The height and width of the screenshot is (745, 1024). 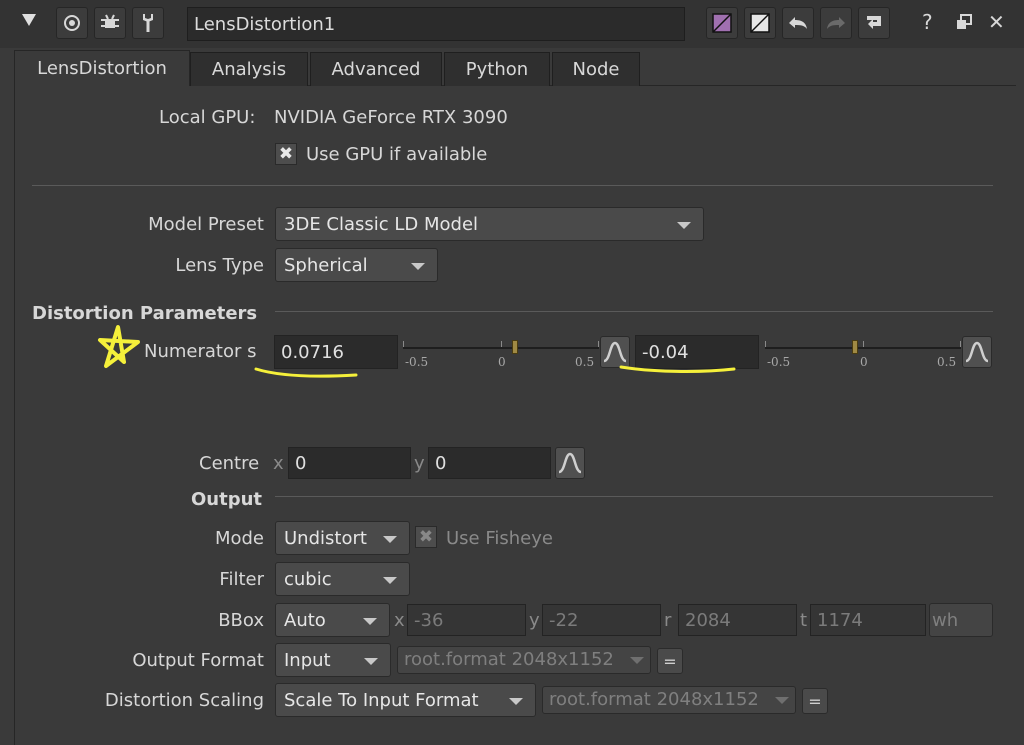 What do you see at coordinates (184, 700) in the screenshot?
I see `distortion-scaling-label: Distortion Scaling` at bounding box center [184, 700].